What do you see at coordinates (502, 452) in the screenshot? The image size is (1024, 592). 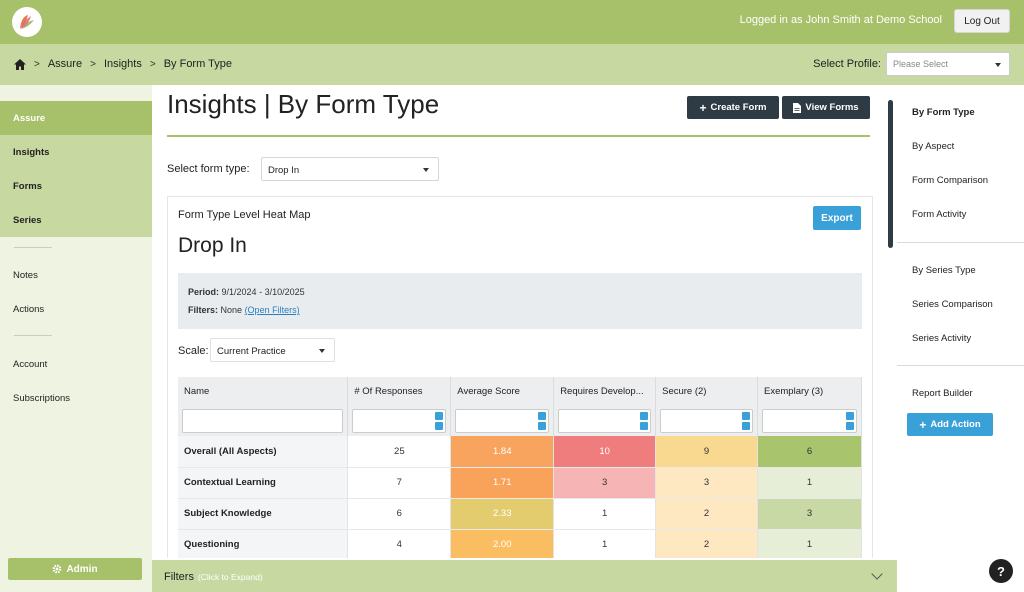 I see `average-score-cell: 1.84` at bounding box center [502, 452].